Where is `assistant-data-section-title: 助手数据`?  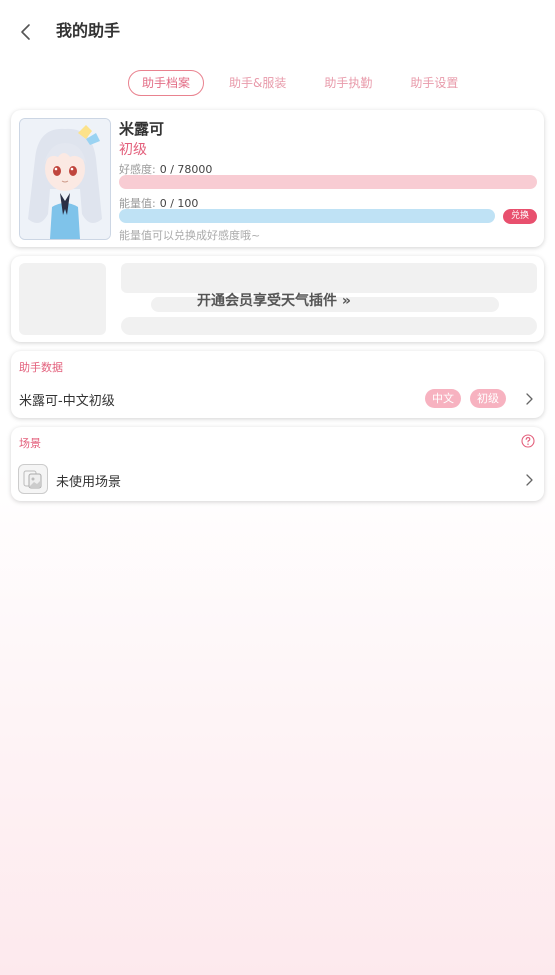 assistant-data-section-title: 助手数据 is located at coordinates (41, 367).